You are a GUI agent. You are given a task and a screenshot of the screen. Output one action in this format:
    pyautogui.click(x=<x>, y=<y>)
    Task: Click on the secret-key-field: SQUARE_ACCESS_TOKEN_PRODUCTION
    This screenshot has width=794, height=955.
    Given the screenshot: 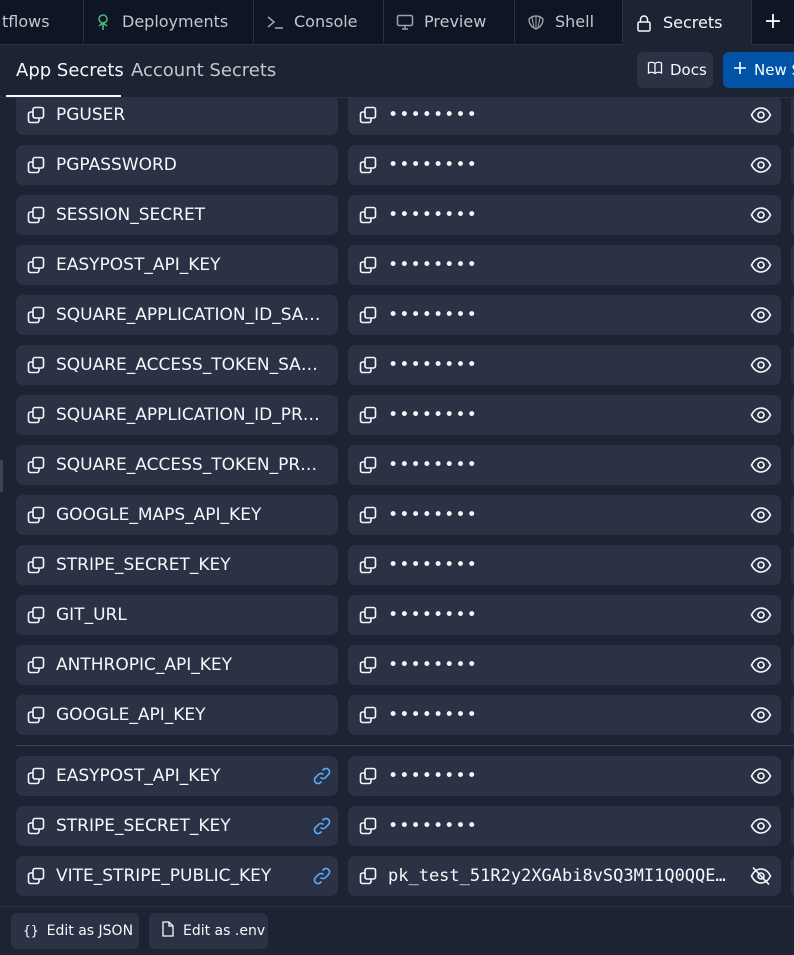 What is the action you would take?
    pyautogui.click(x=177, y=465)
    